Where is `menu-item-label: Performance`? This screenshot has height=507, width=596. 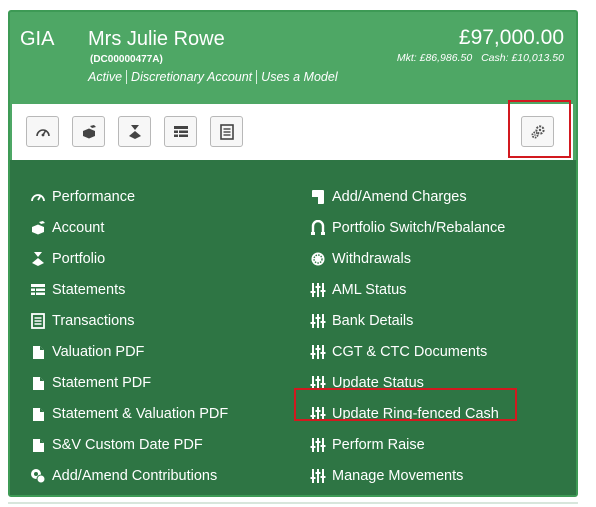
menu-item-label: Performance is located at coordinates (94, 197).